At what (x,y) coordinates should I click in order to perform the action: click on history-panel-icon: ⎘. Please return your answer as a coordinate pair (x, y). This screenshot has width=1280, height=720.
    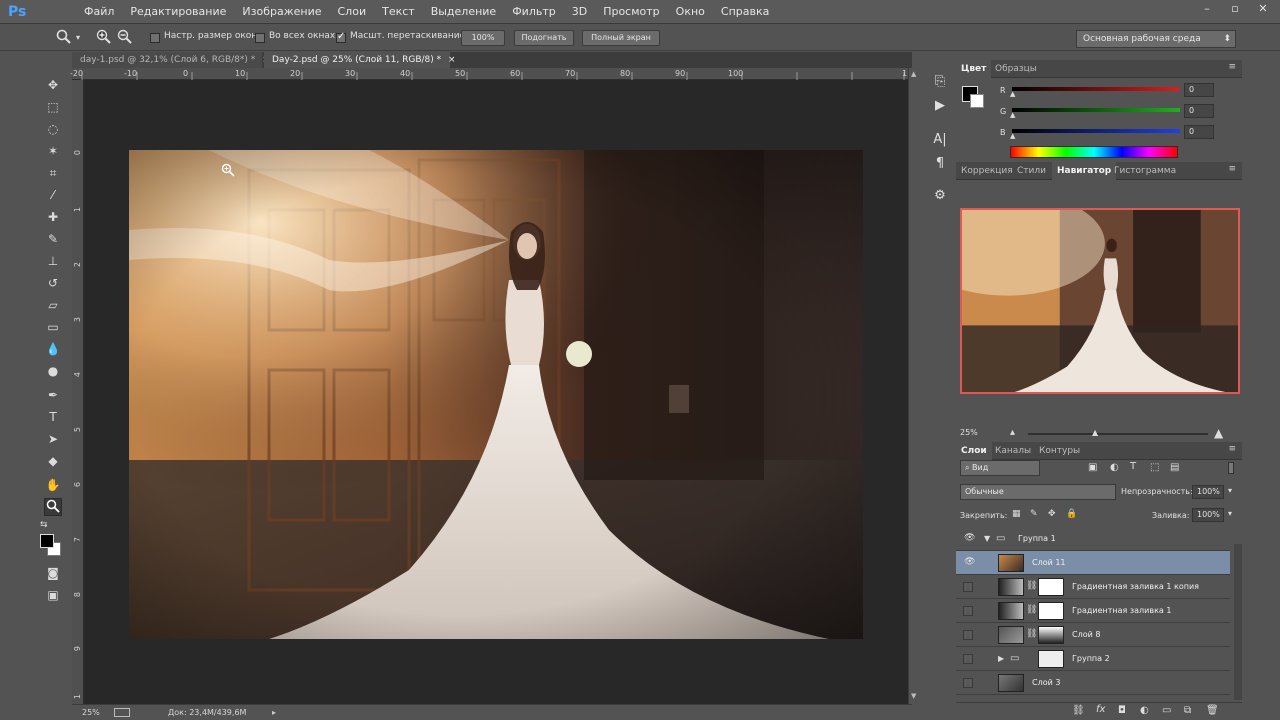
    Looking at the image, I should click on (940, 82).